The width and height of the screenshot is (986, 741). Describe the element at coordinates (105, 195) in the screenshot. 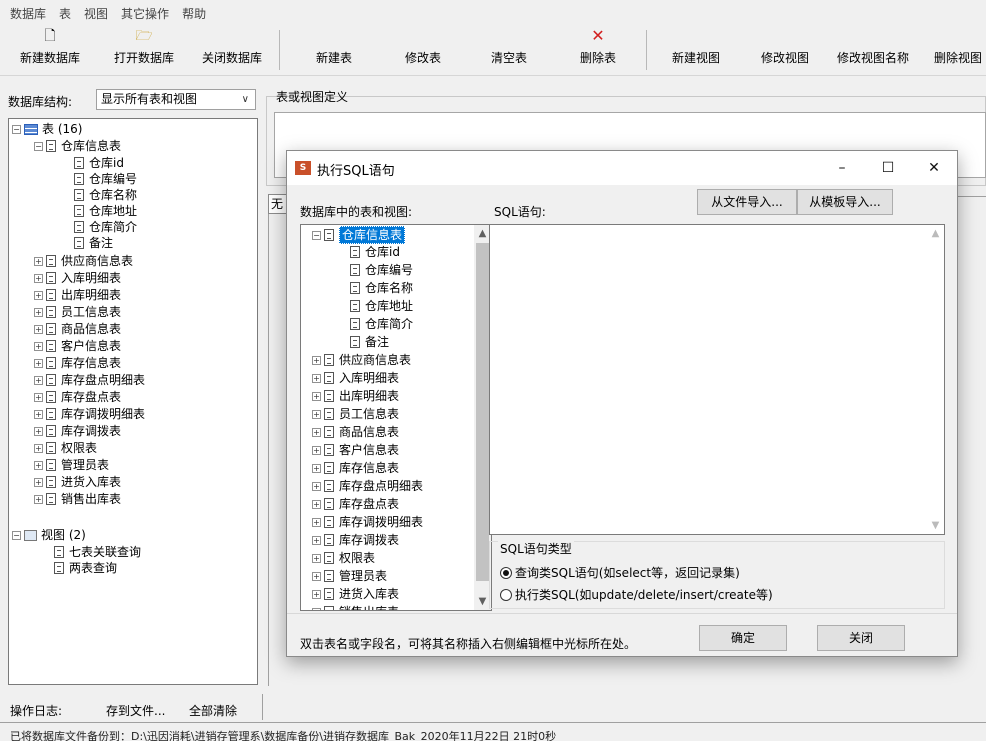

I see `tree-field-item: 仓库名称` at that location.